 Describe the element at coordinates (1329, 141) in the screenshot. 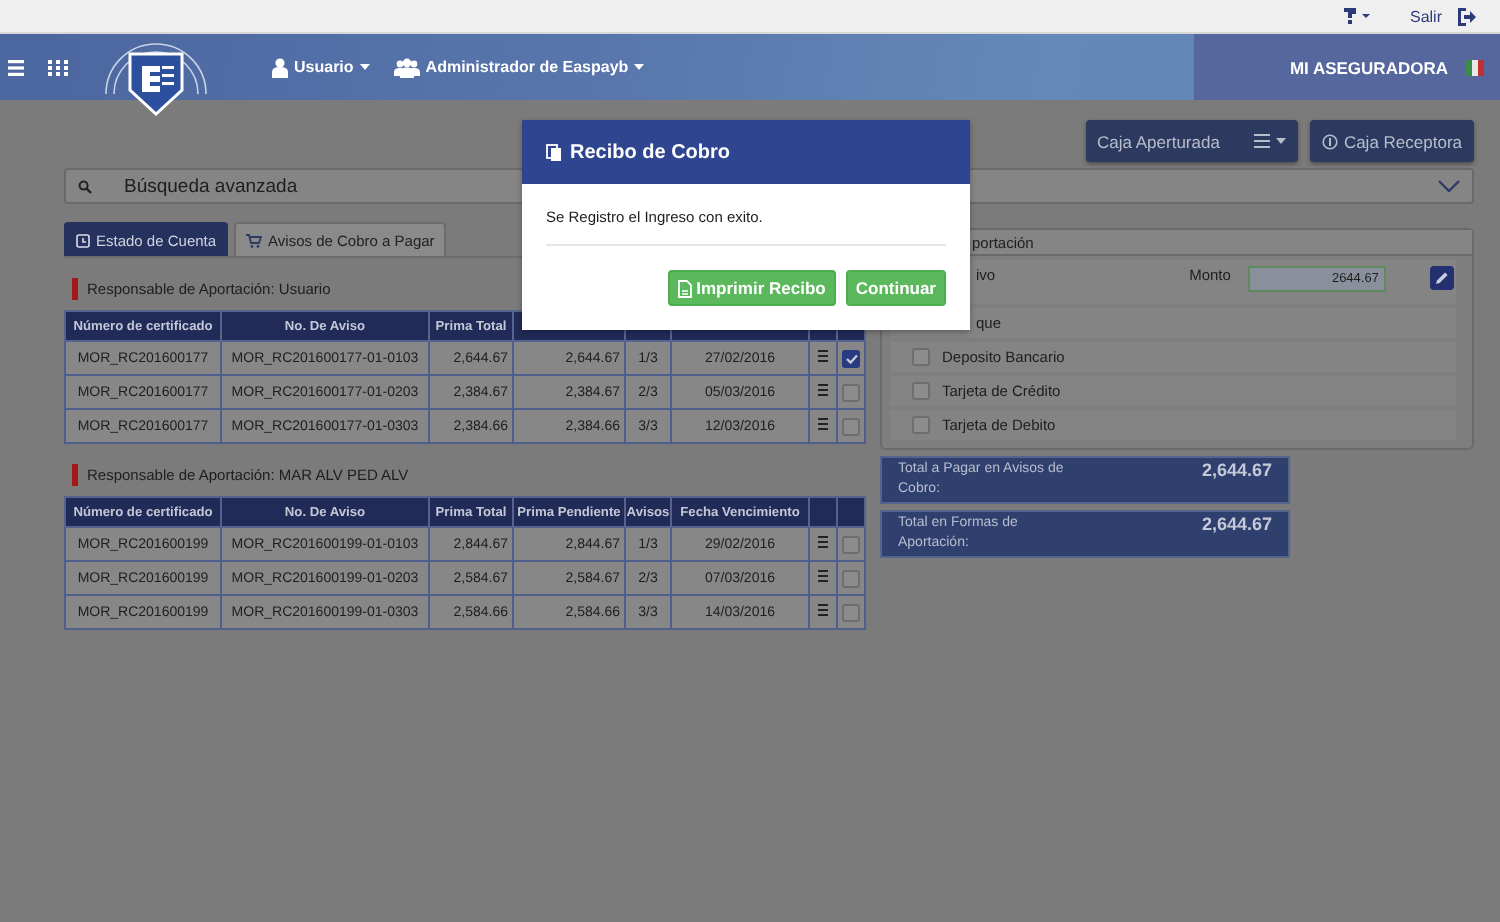

I see `info-icon` at that location.